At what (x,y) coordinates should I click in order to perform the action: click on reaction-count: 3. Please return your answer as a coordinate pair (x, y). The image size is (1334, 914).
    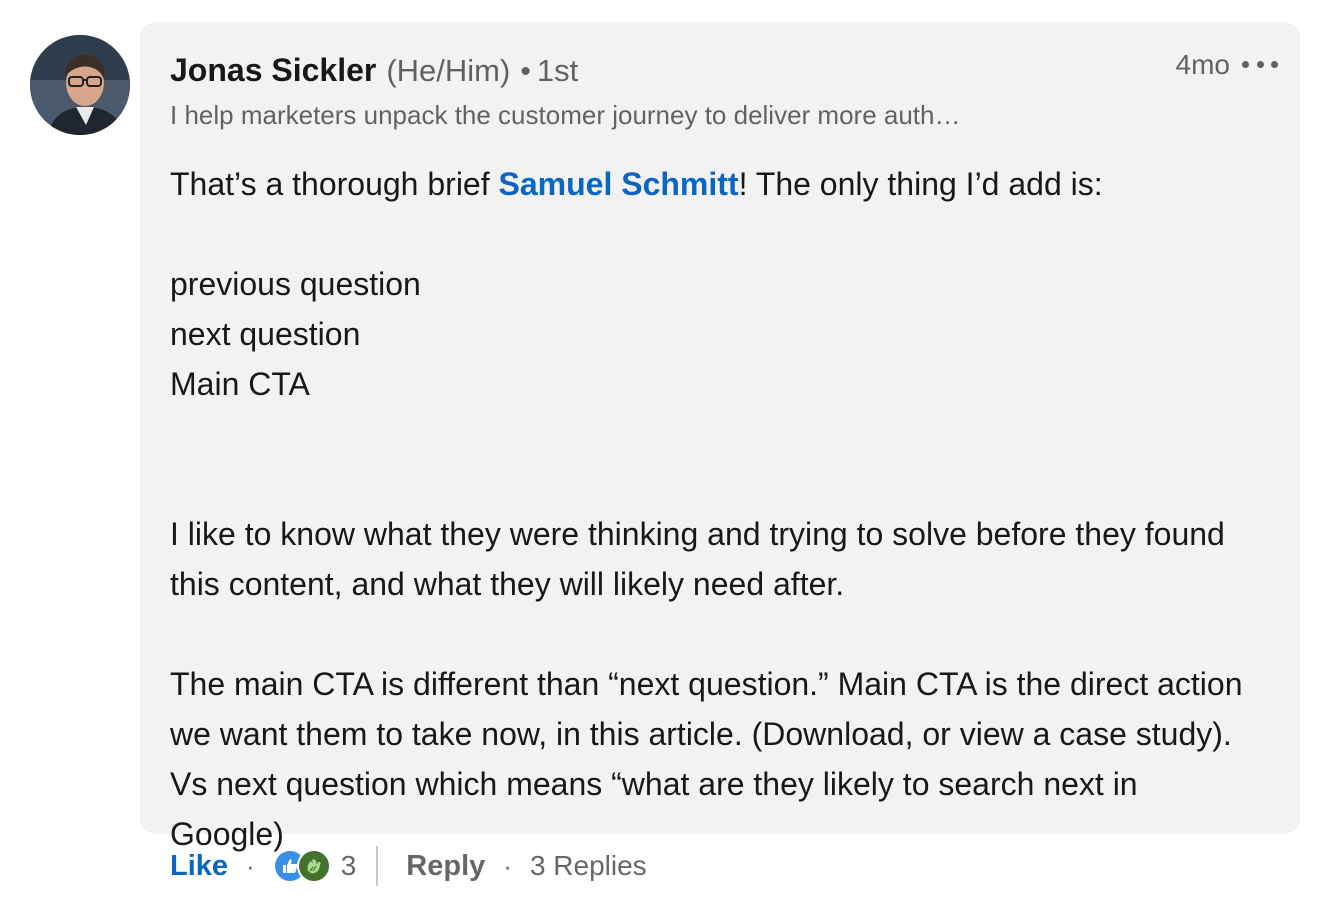
    Looking at the image, I should click on (348, 865).